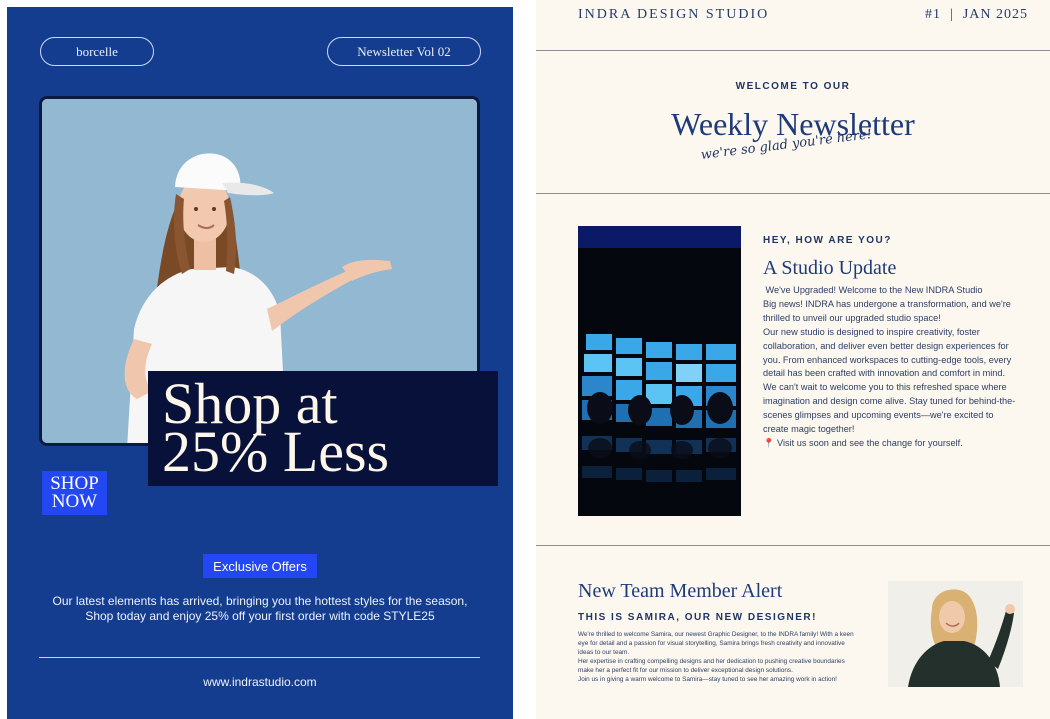 The image size is (1050, 719). I want to click on shop-now-line-2: NOW, so click(74, 501).